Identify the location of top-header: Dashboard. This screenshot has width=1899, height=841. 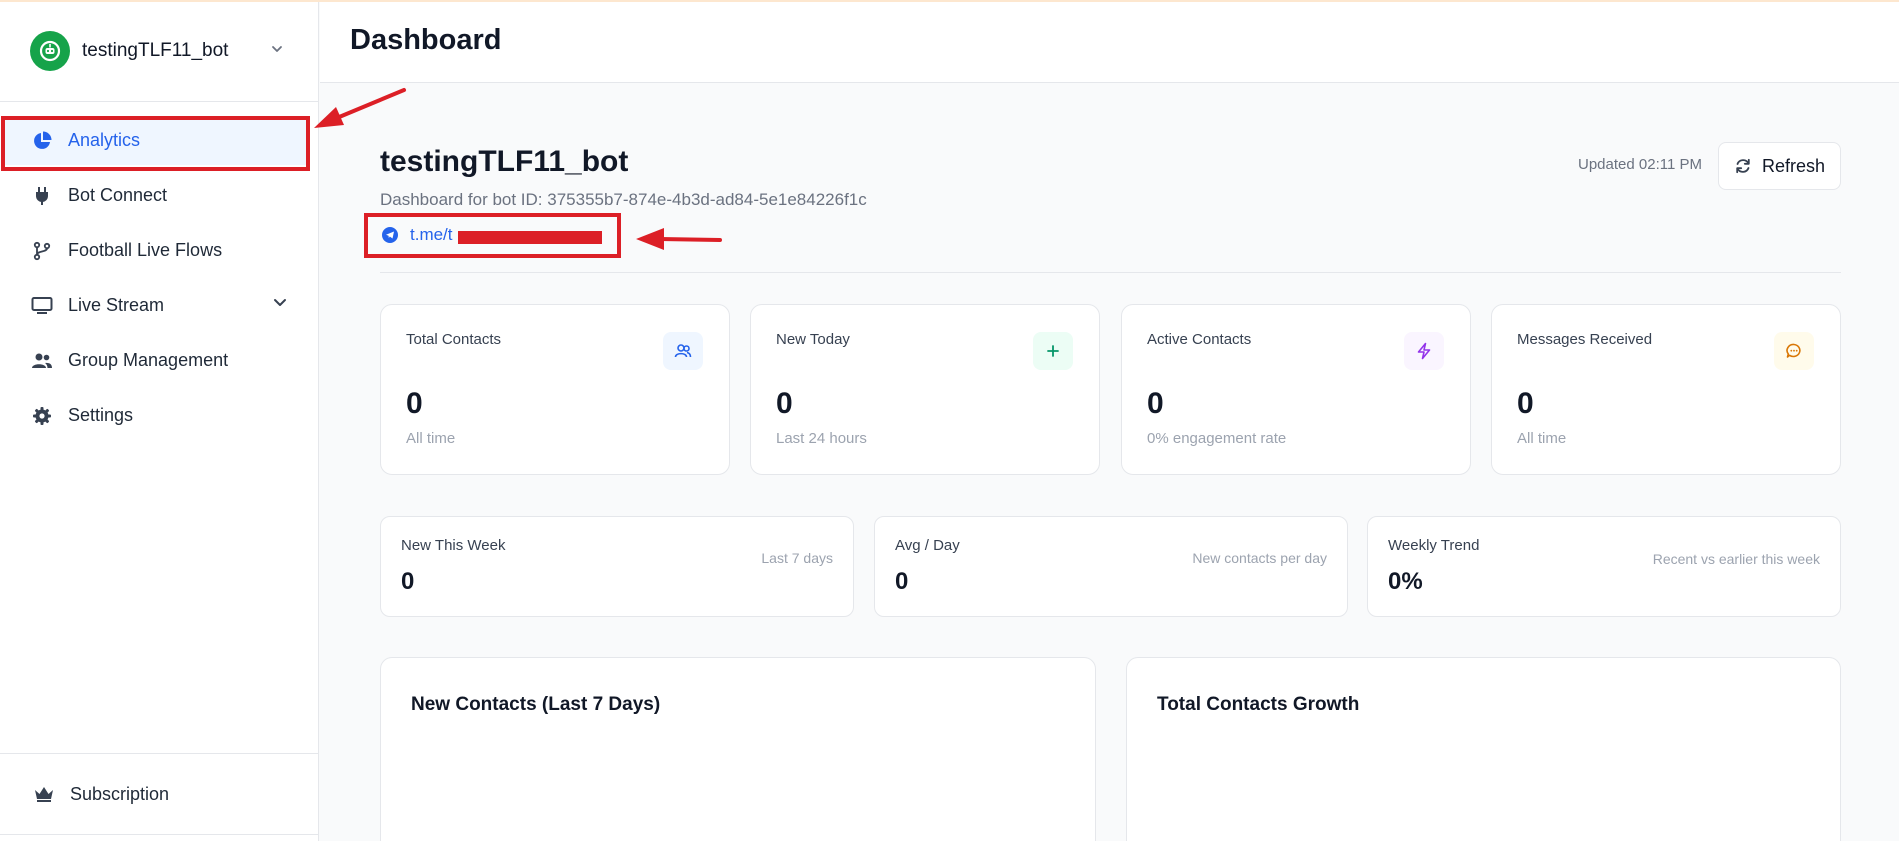
(1109, 41).